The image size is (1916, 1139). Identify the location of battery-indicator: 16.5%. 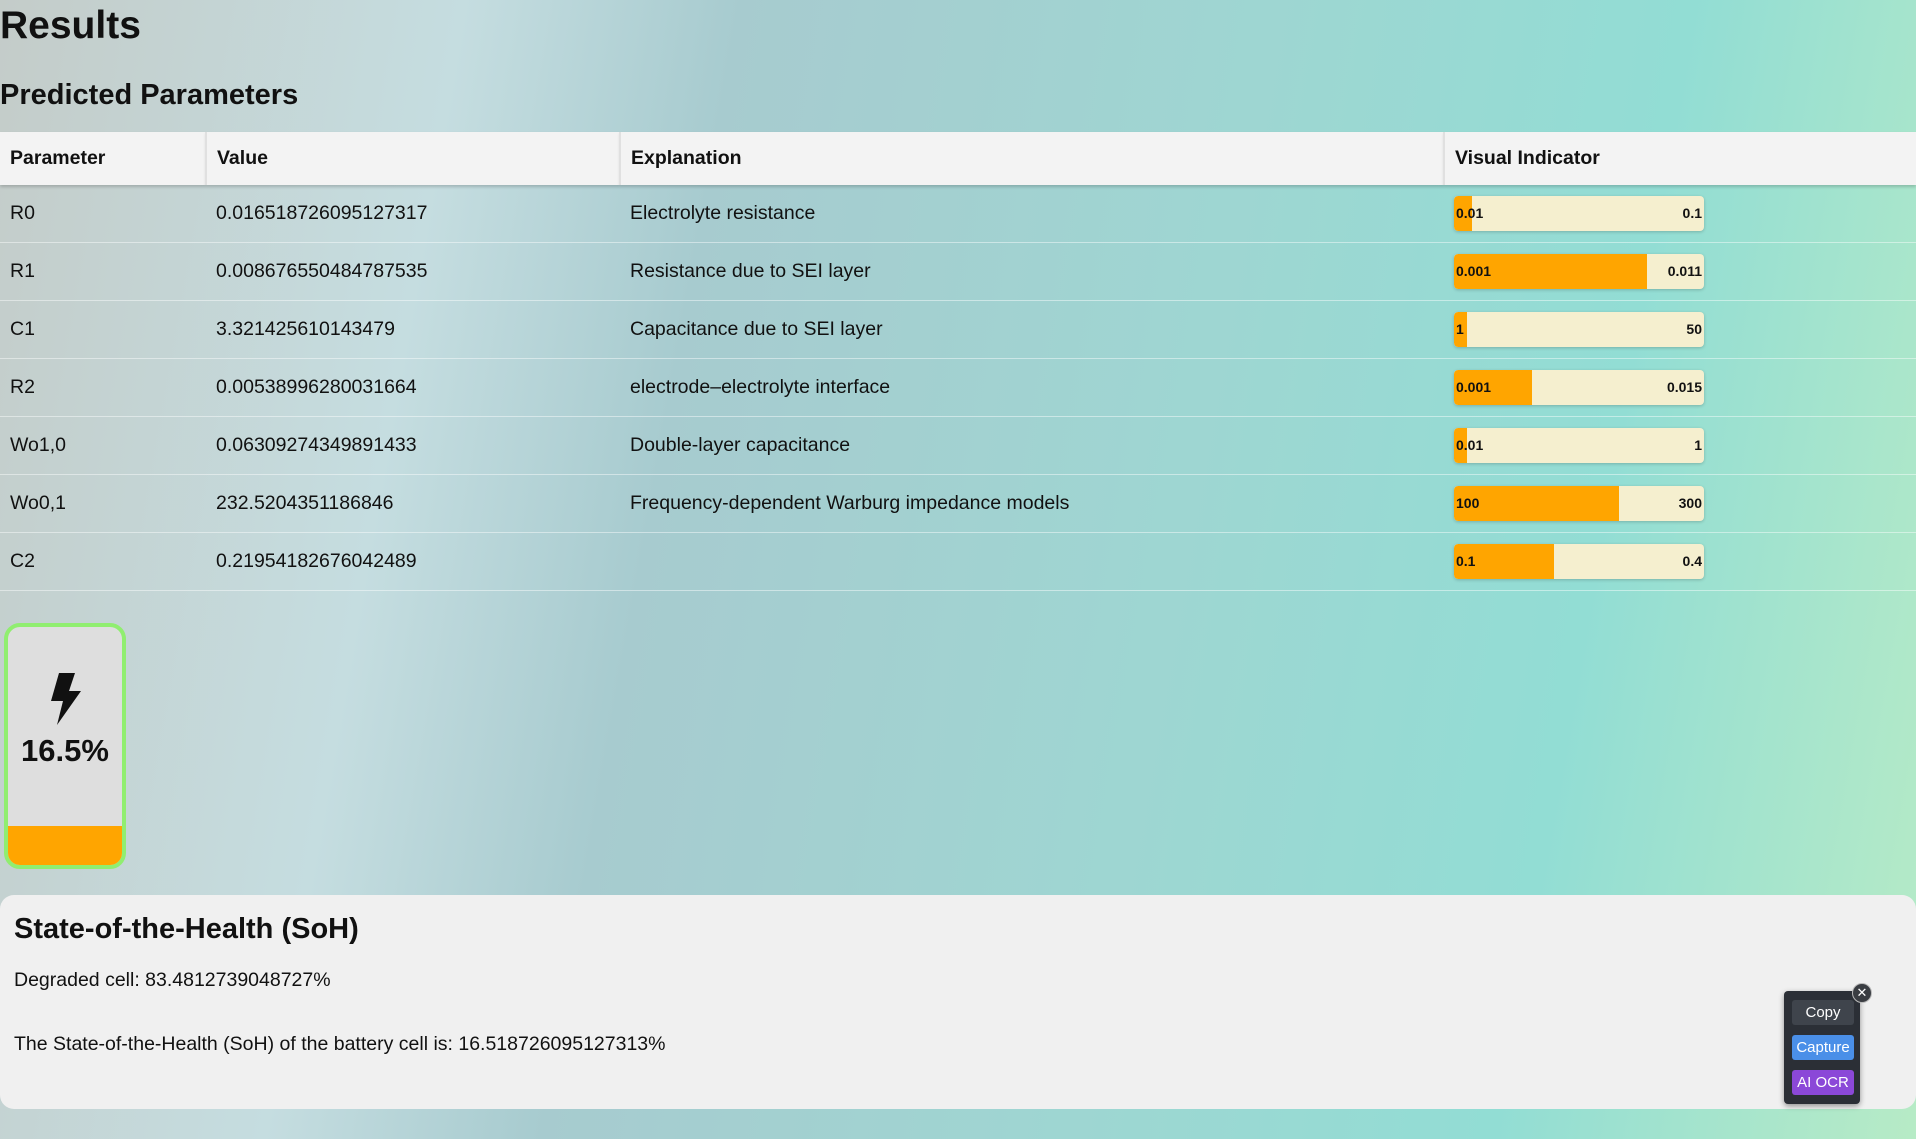
(65, 746).